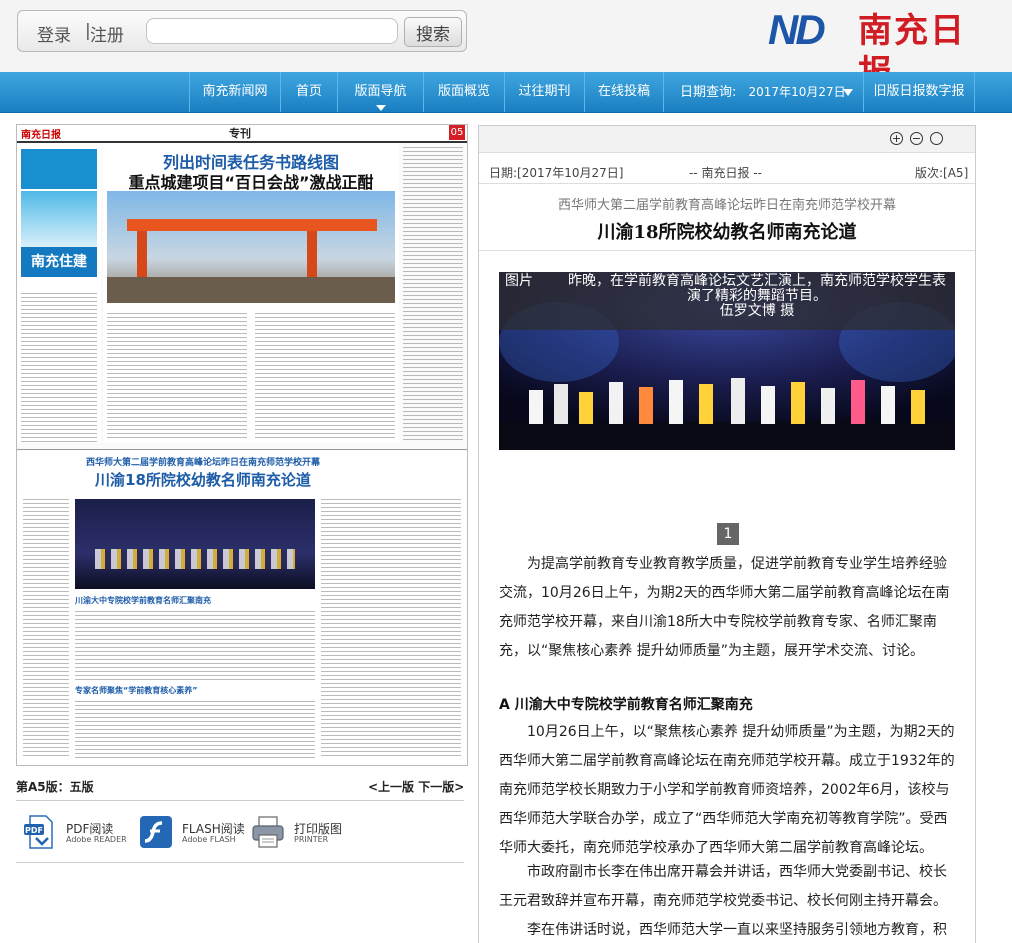  I want to click on article-subtitle: 西华师大第二届学前教育高峰论坛昨日在南充师范学校开幕, so click(726, 205).